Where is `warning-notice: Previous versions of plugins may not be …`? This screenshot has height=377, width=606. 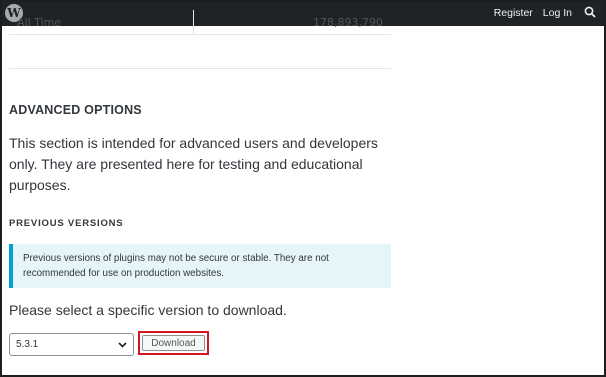 warning-notice: Previous versions of plugins may not be … is located at coordinates (200, 266).